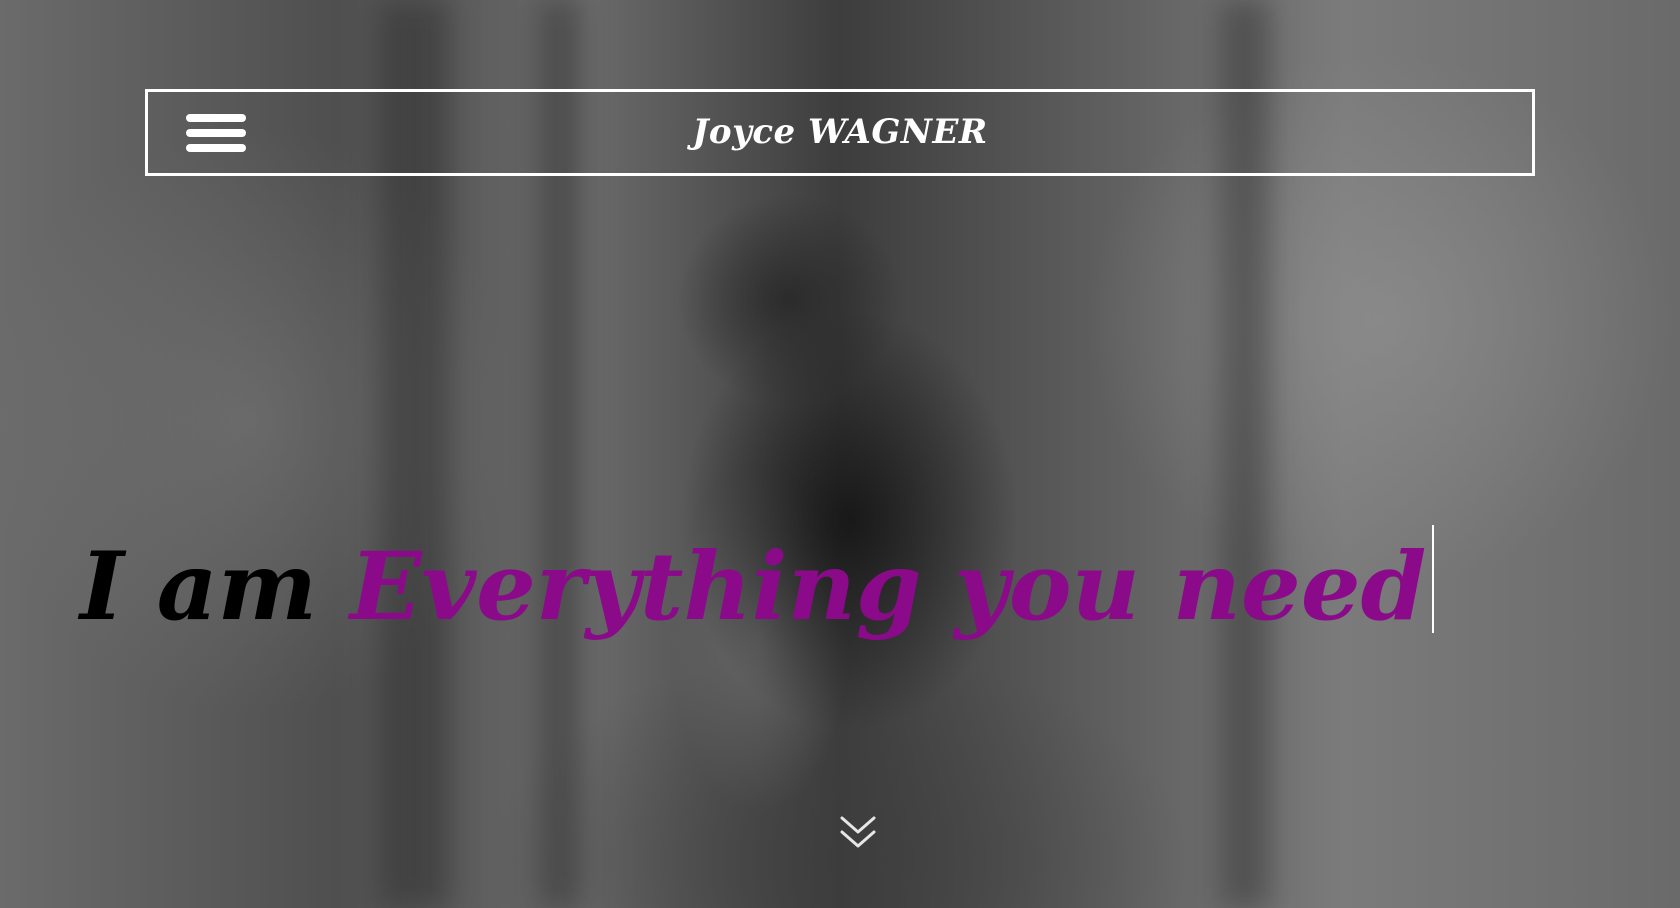 The height and width of the screenshot is (908, 1680). What do you see at coordinates (199, 586) in the screenshot?
I see `headline-prefix: I am` at bounding box center [199, 586].